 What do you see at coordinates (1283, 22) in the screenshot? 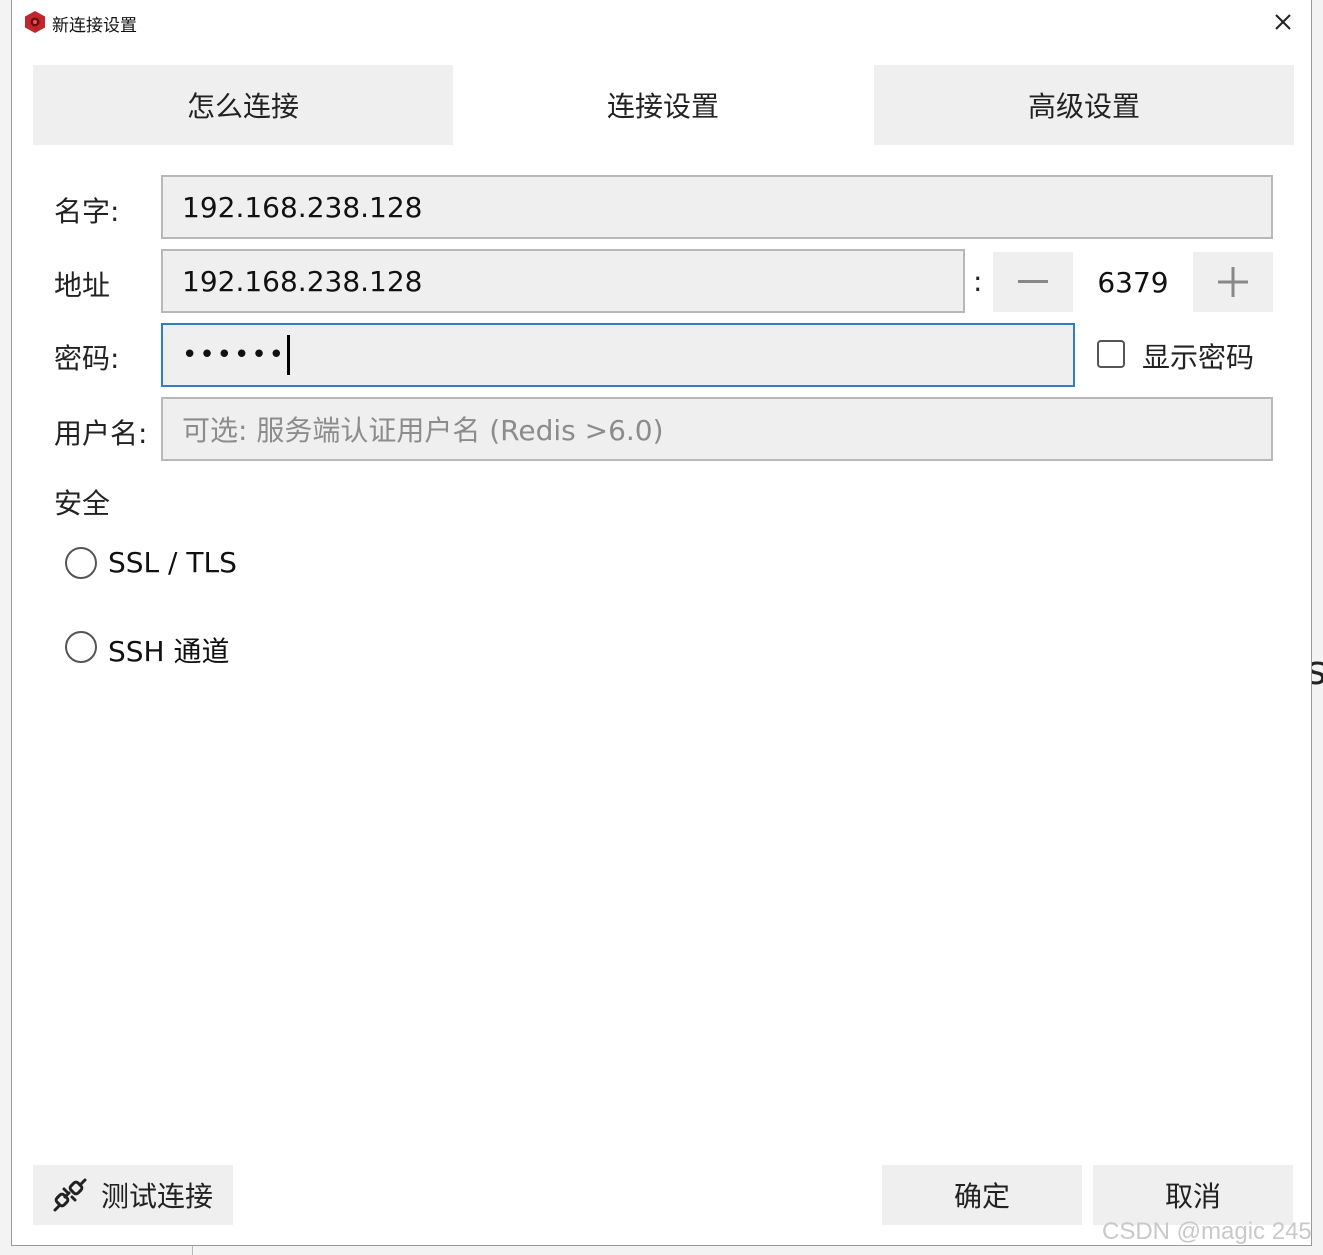
I see `close-icon` at bounding box center [1283, 22].